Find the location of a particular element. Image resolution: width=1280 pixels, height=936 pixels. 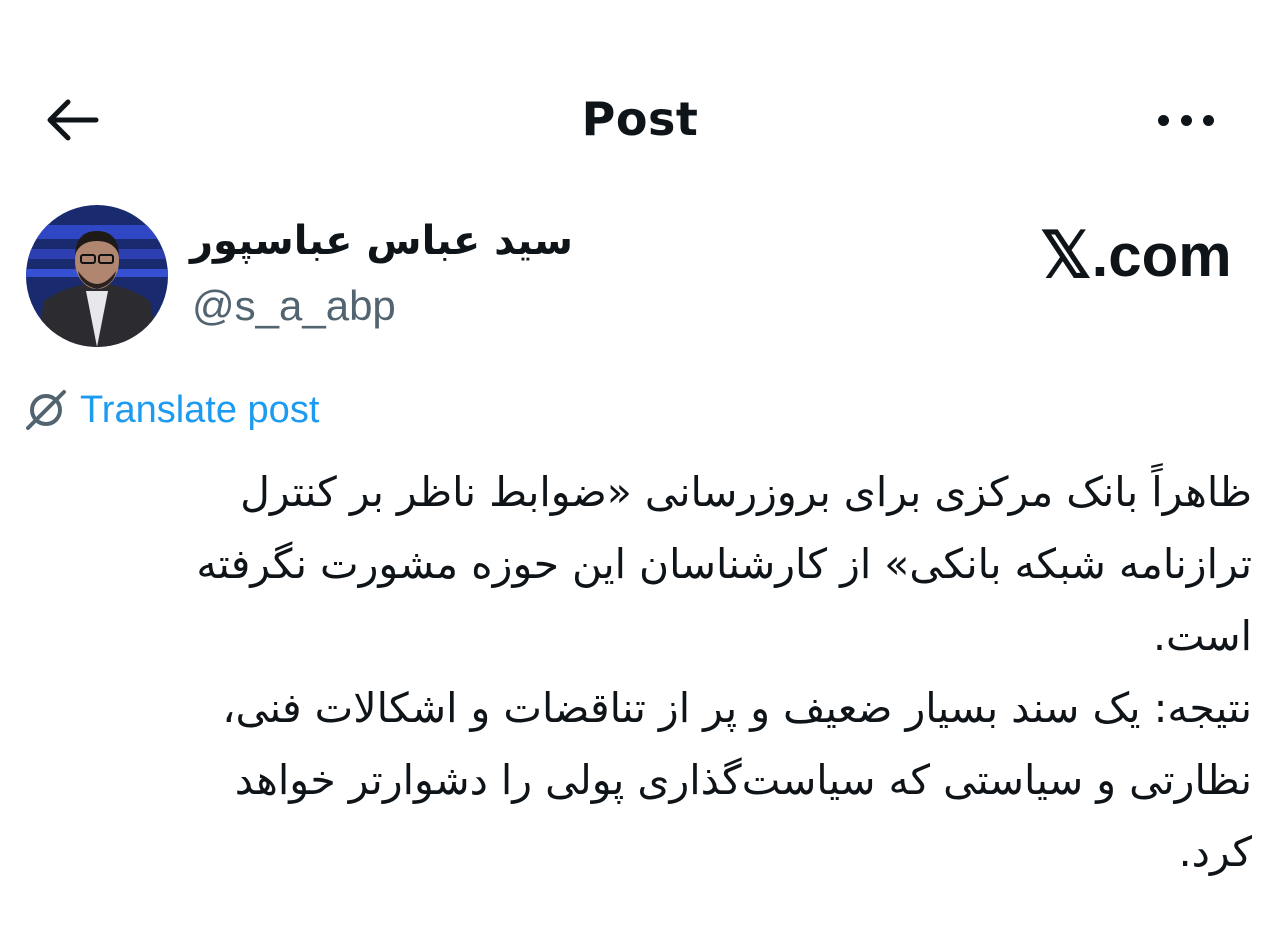

site-domain: .com is located at coordinates (1161, 255).